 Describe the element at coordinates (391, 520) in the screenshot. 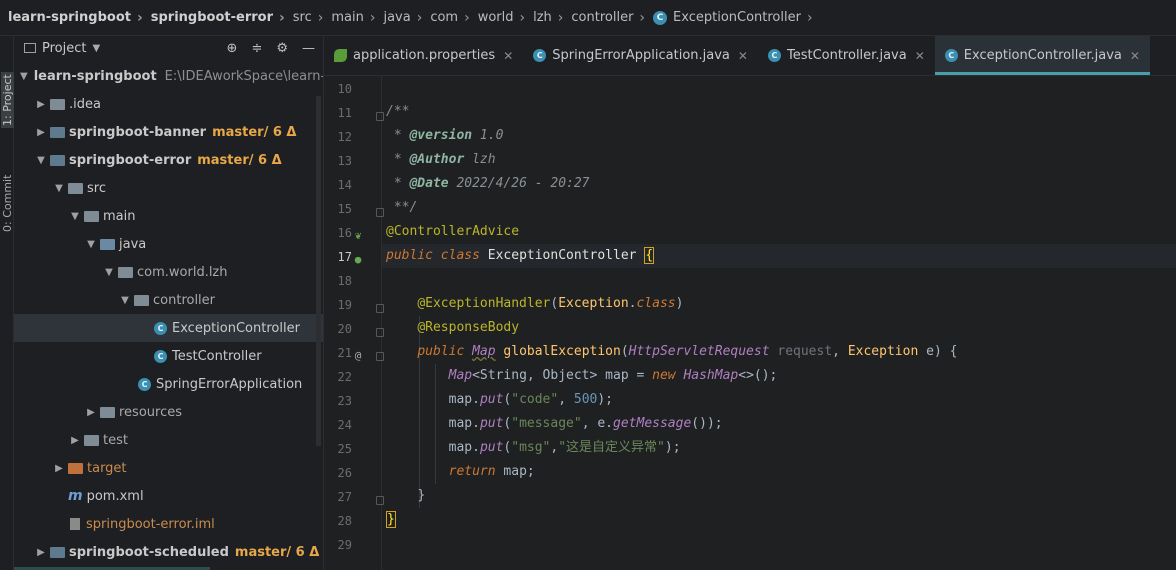

I see `code-line: }` at that location.